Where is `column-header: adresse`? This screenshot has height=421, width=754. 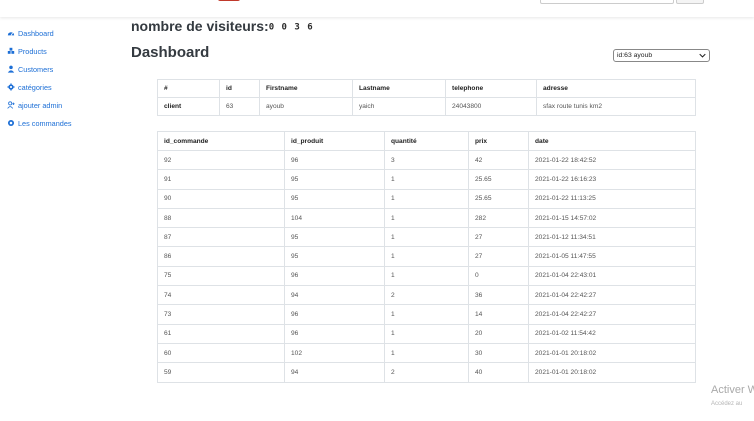 column-header: adresse is located at coordinates (616, 88).